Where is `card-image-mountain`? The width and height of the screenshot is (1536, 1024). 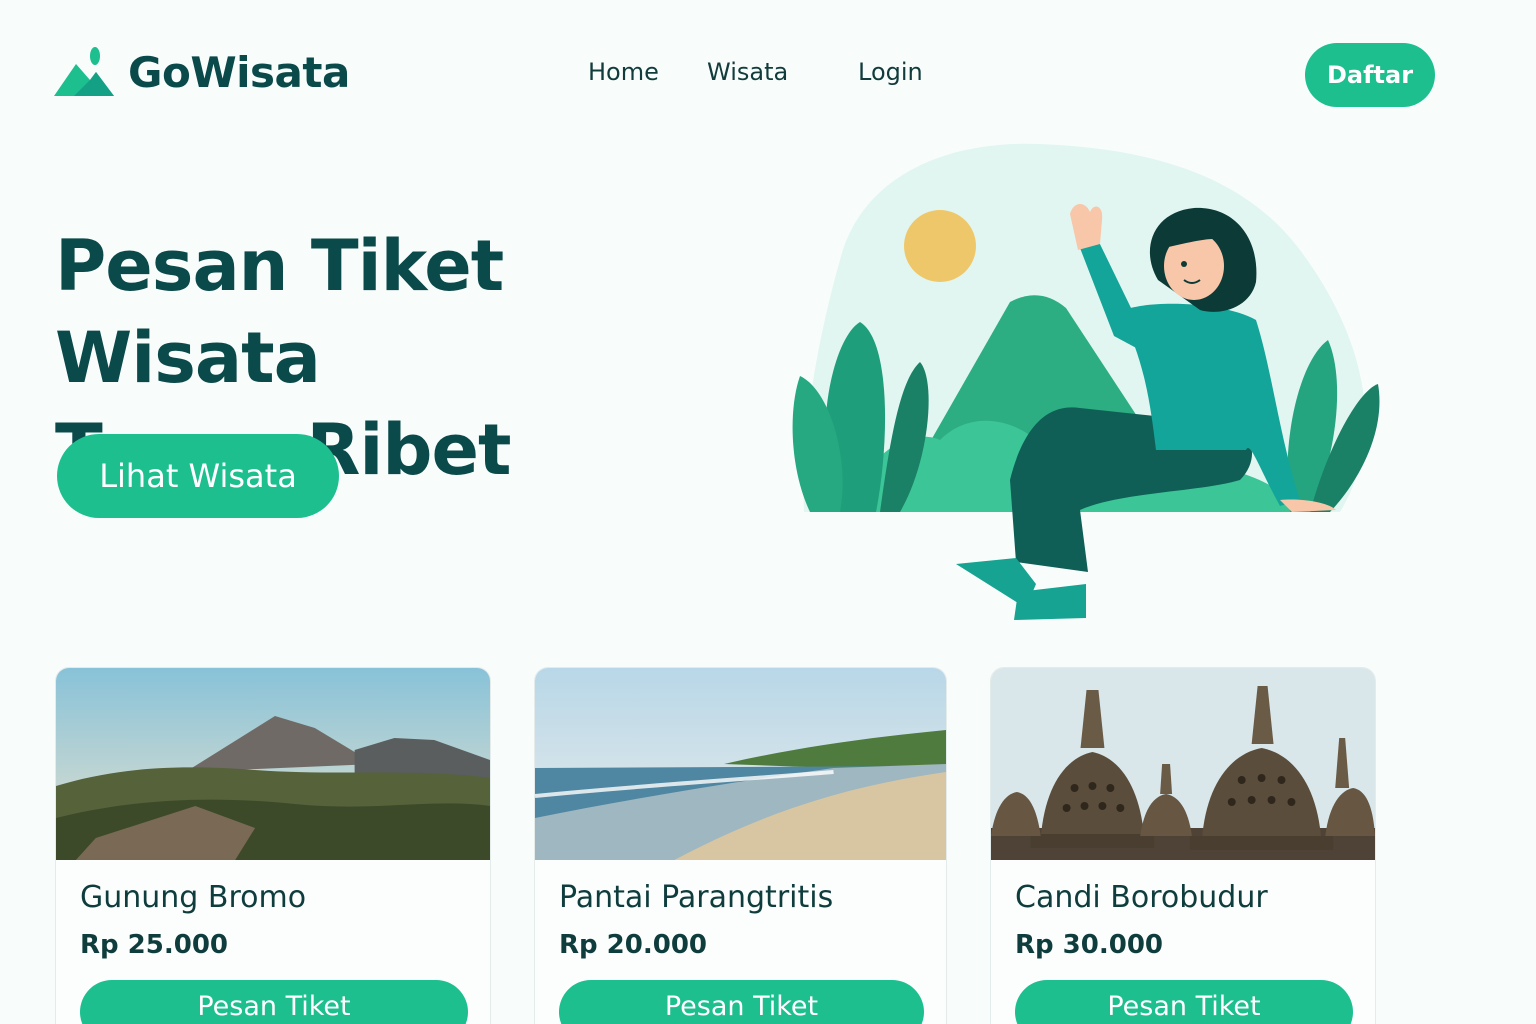 card-image-mountain is located at coordinates (273, 764).